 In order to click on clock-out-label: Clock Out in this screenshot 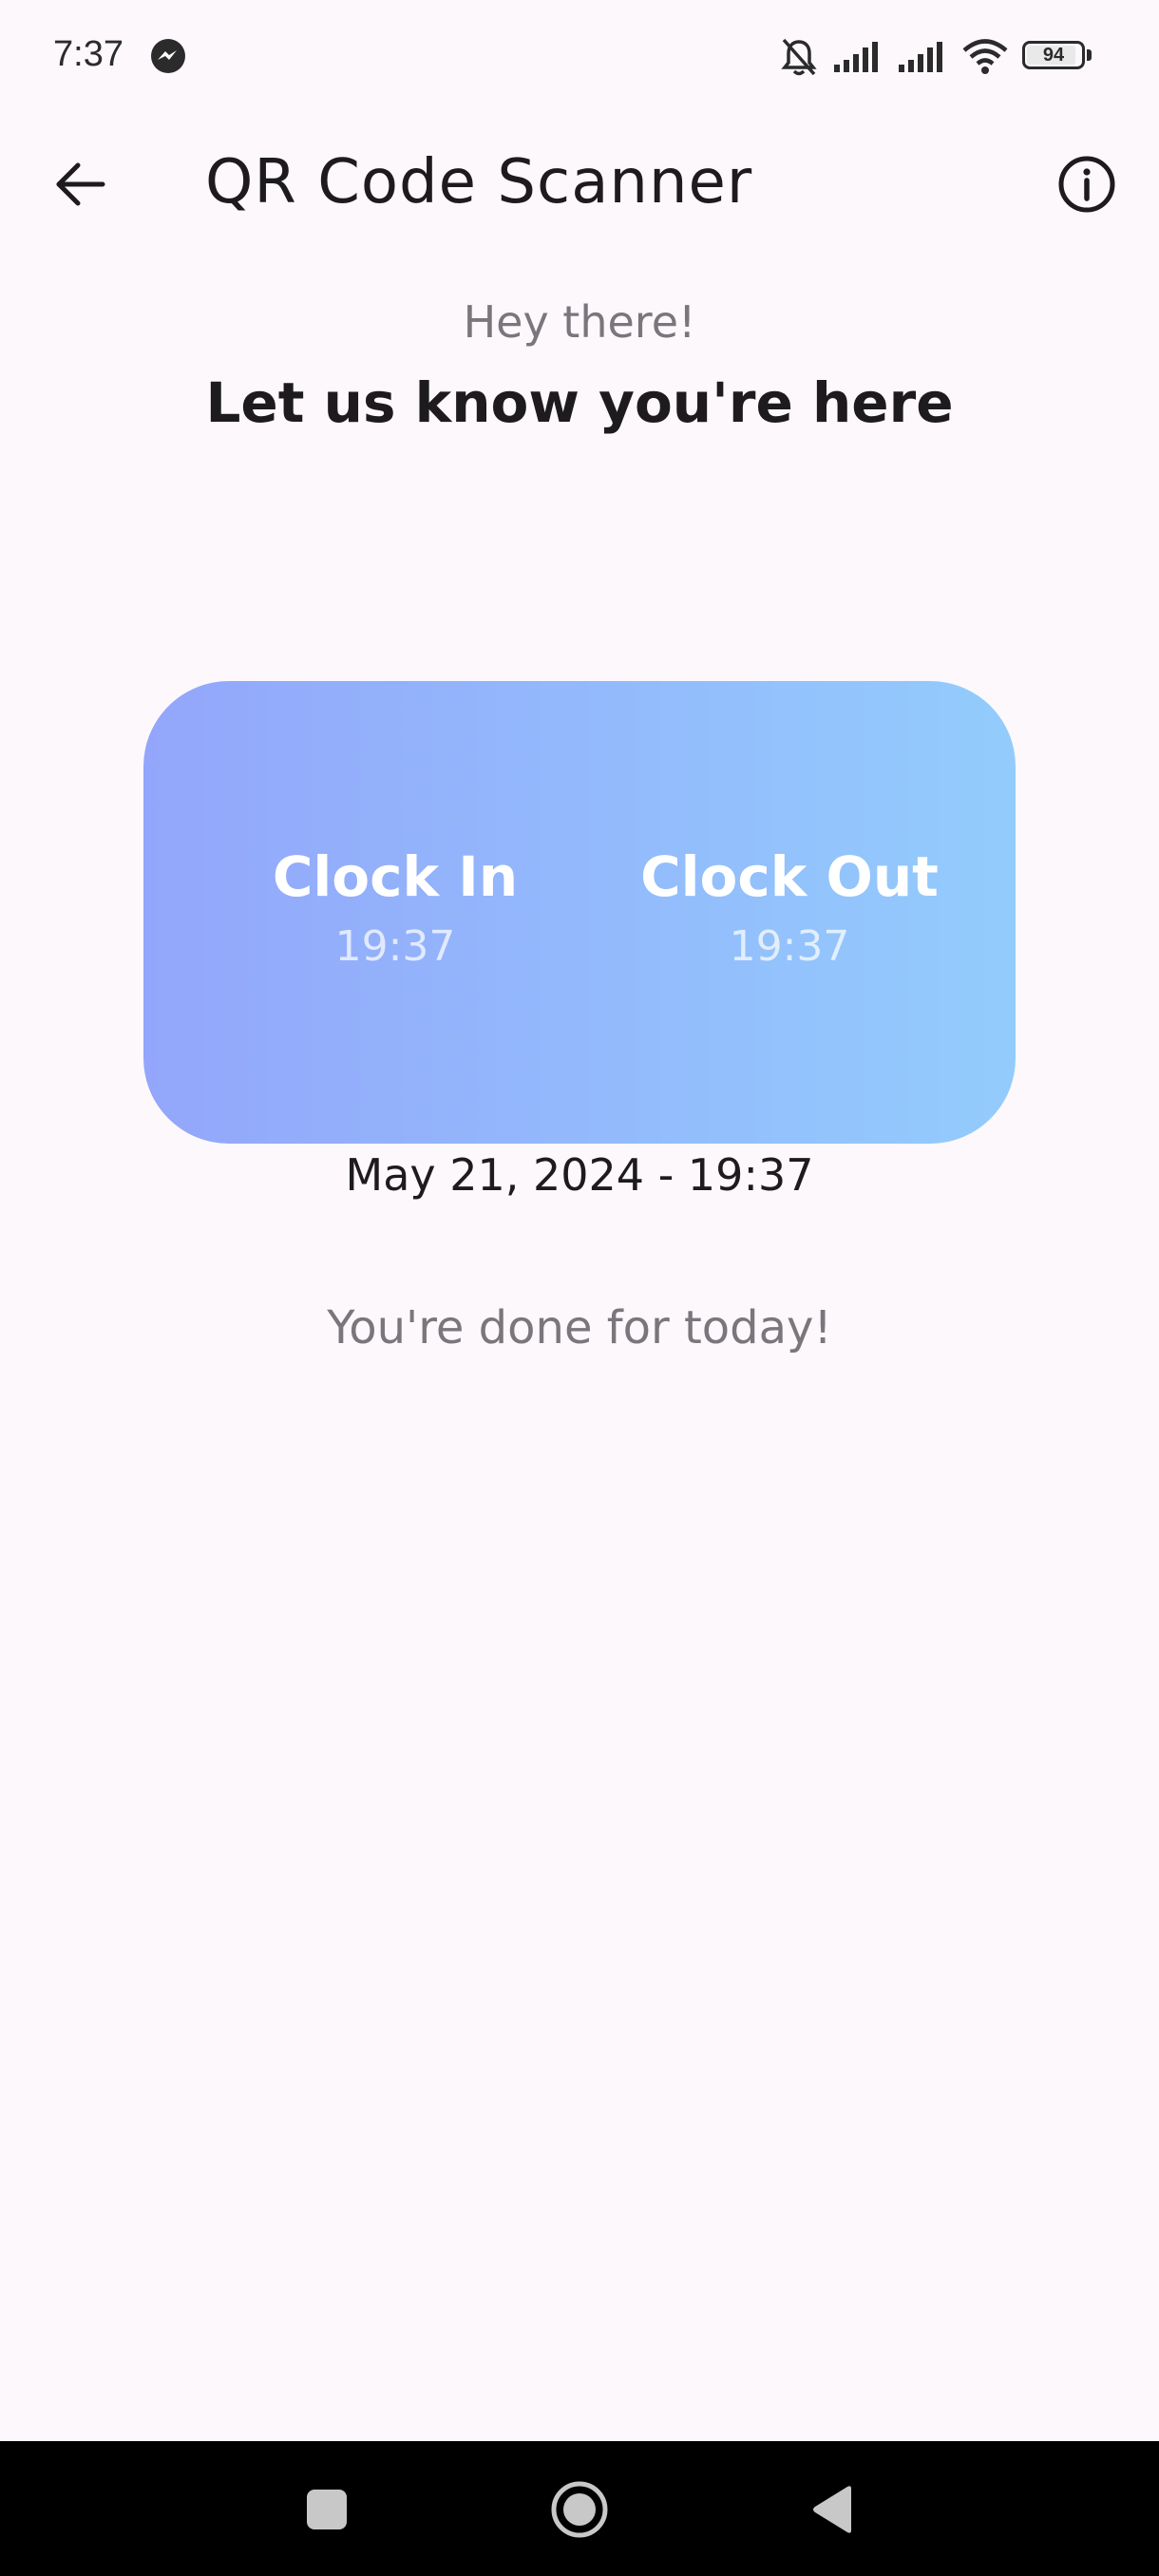, I will do `click(789, 876)`.